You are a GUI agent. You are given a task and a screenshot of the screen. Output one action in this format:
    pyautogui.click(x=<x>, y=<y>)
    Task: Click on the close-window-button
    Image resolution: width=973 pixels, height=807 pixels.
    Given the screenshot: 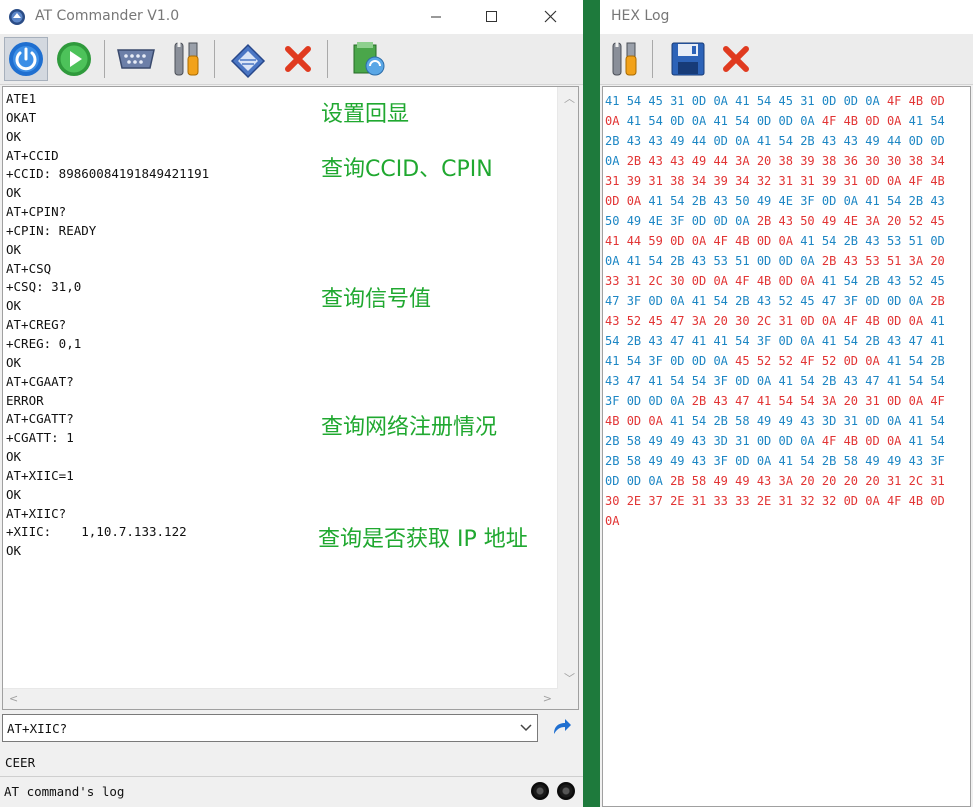 What is the action you would take?
    pyautogui.click(x=550, y=17)
    